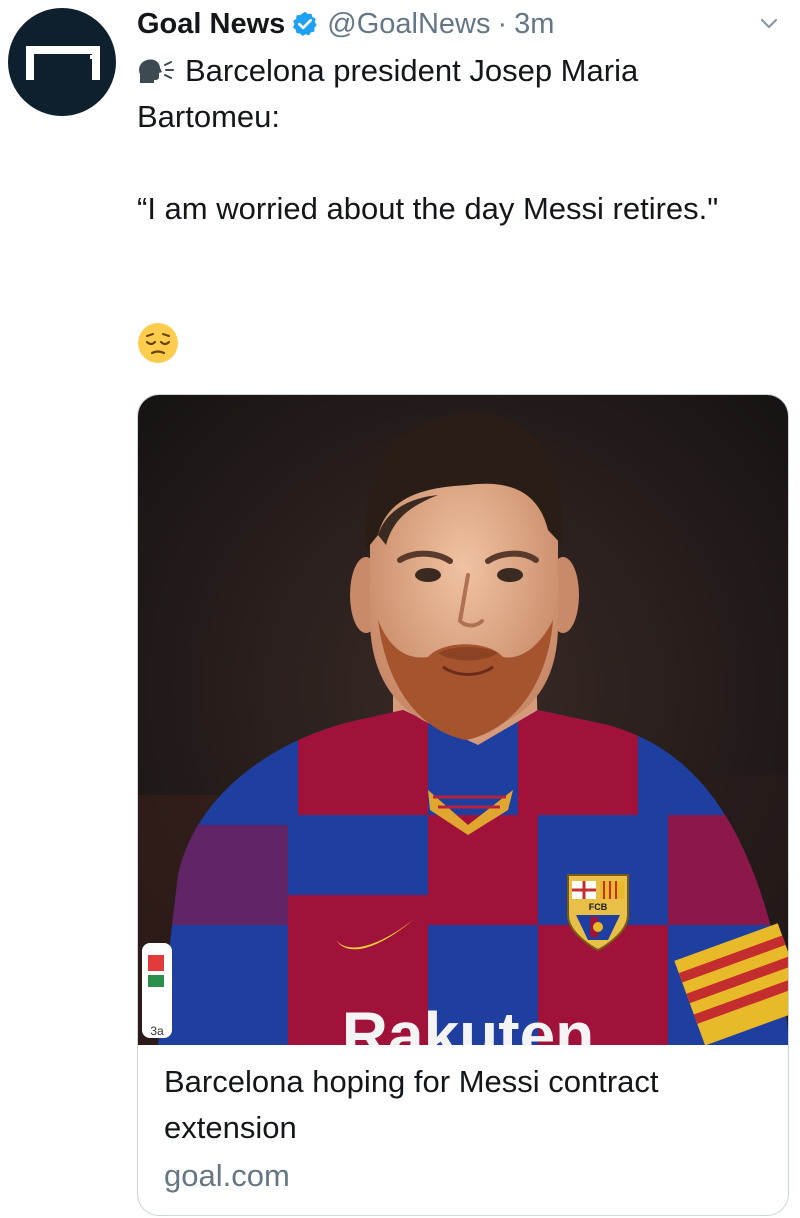  What do you see at coordinates (534, 24) in the screenshot?
I see `timestamp: 3m` at bounding box center [534, 24].